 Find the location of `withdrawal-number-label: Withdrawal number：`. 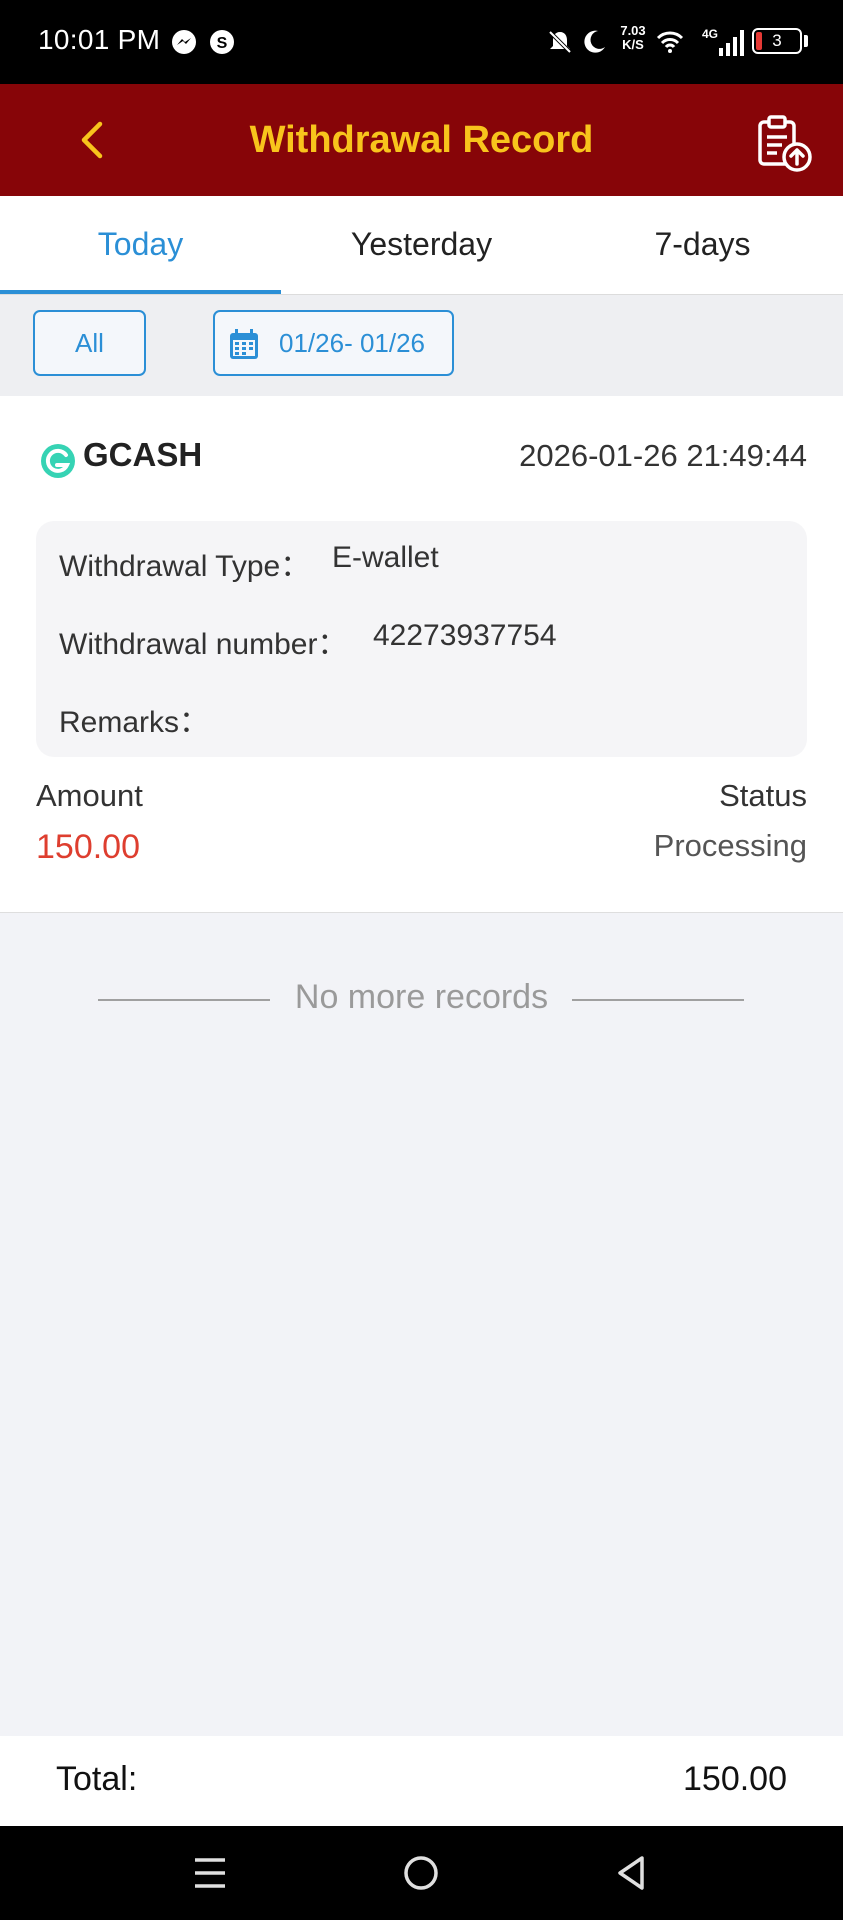

withdrawal-number-label: Withdrawal number： is located at coordinates (203, 644).